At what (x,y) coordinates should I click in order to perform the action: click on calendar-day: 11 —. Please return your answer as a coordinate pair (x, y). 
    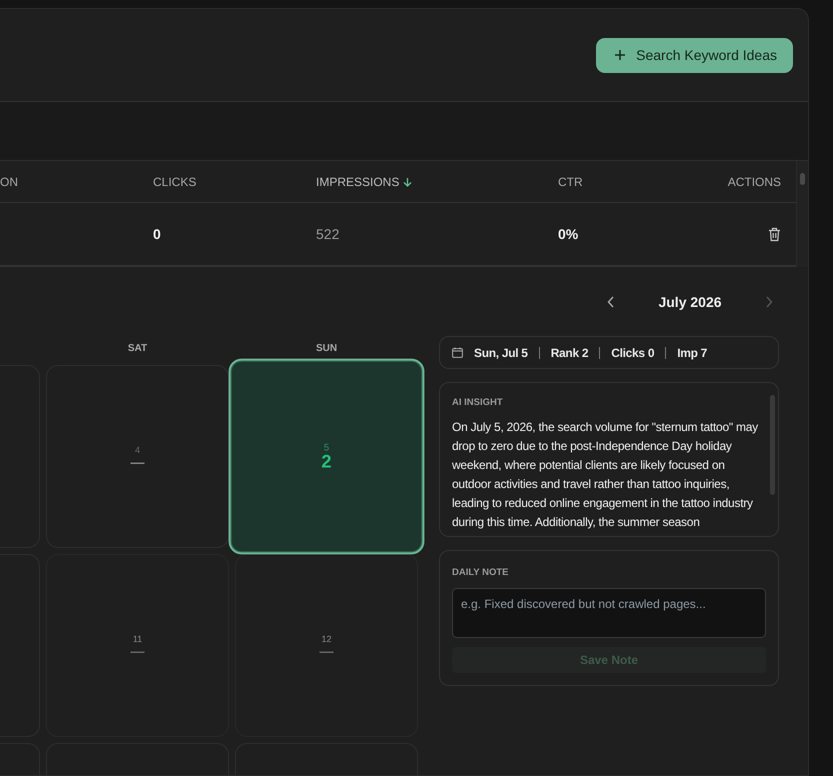
    Looking at the image, I should click on (137, 645).